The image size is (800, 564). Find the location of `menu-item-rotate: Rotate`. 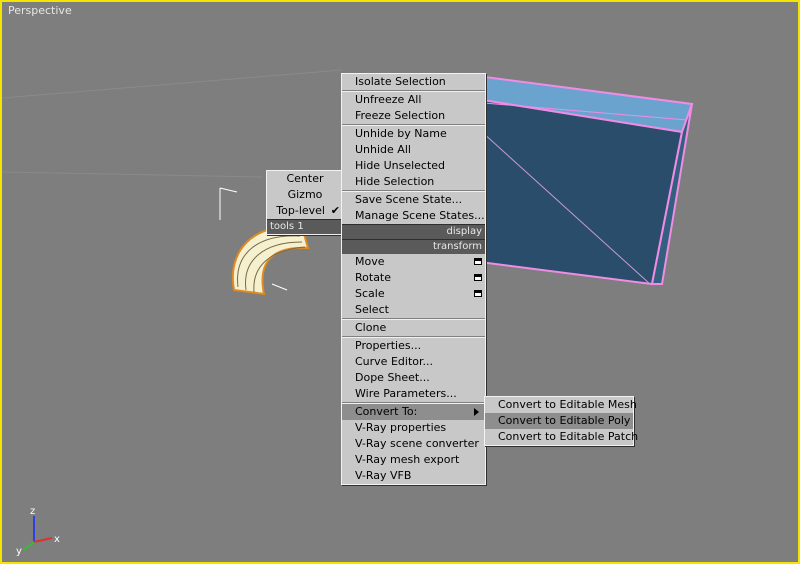

menu-item-rotate: Rotate is located at coordinates (413, 278).